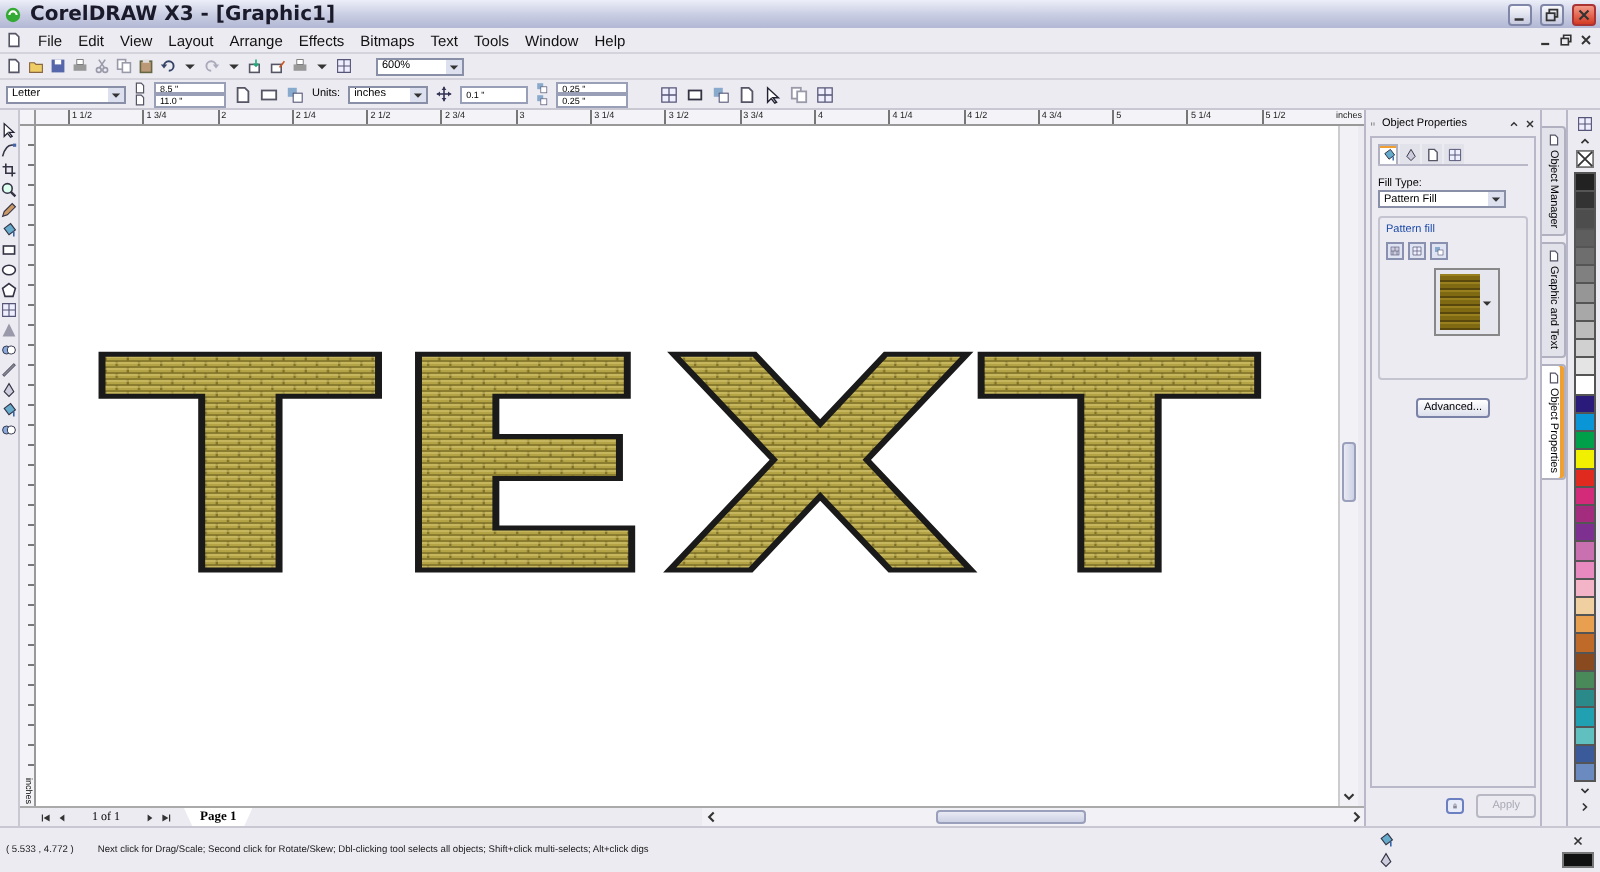 This screenshot has height=872, width=1600. Describe the element at coordinates (256, 66) in the screenshot. I see `import-icon` at that location.